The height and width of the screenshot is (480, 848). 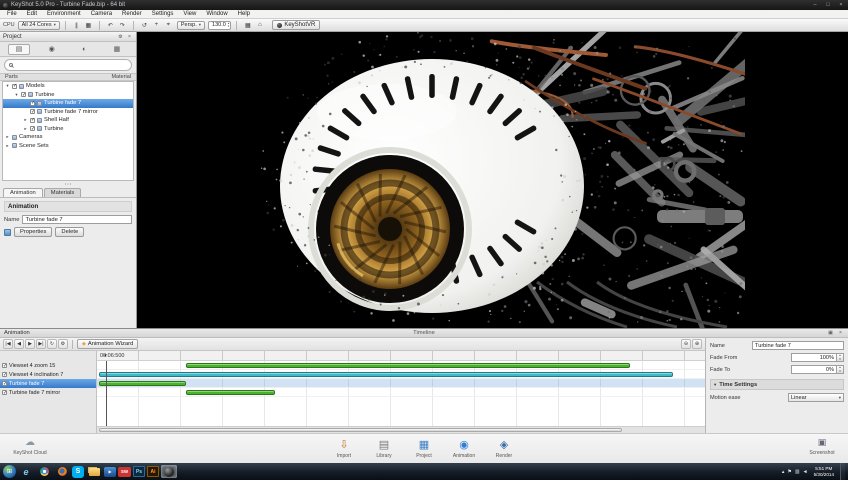 What do you see at coordinates (798, 345) in the screenshot?
I see `prop-name-field: Turbine fade 7` at bounding box center [798, 345].